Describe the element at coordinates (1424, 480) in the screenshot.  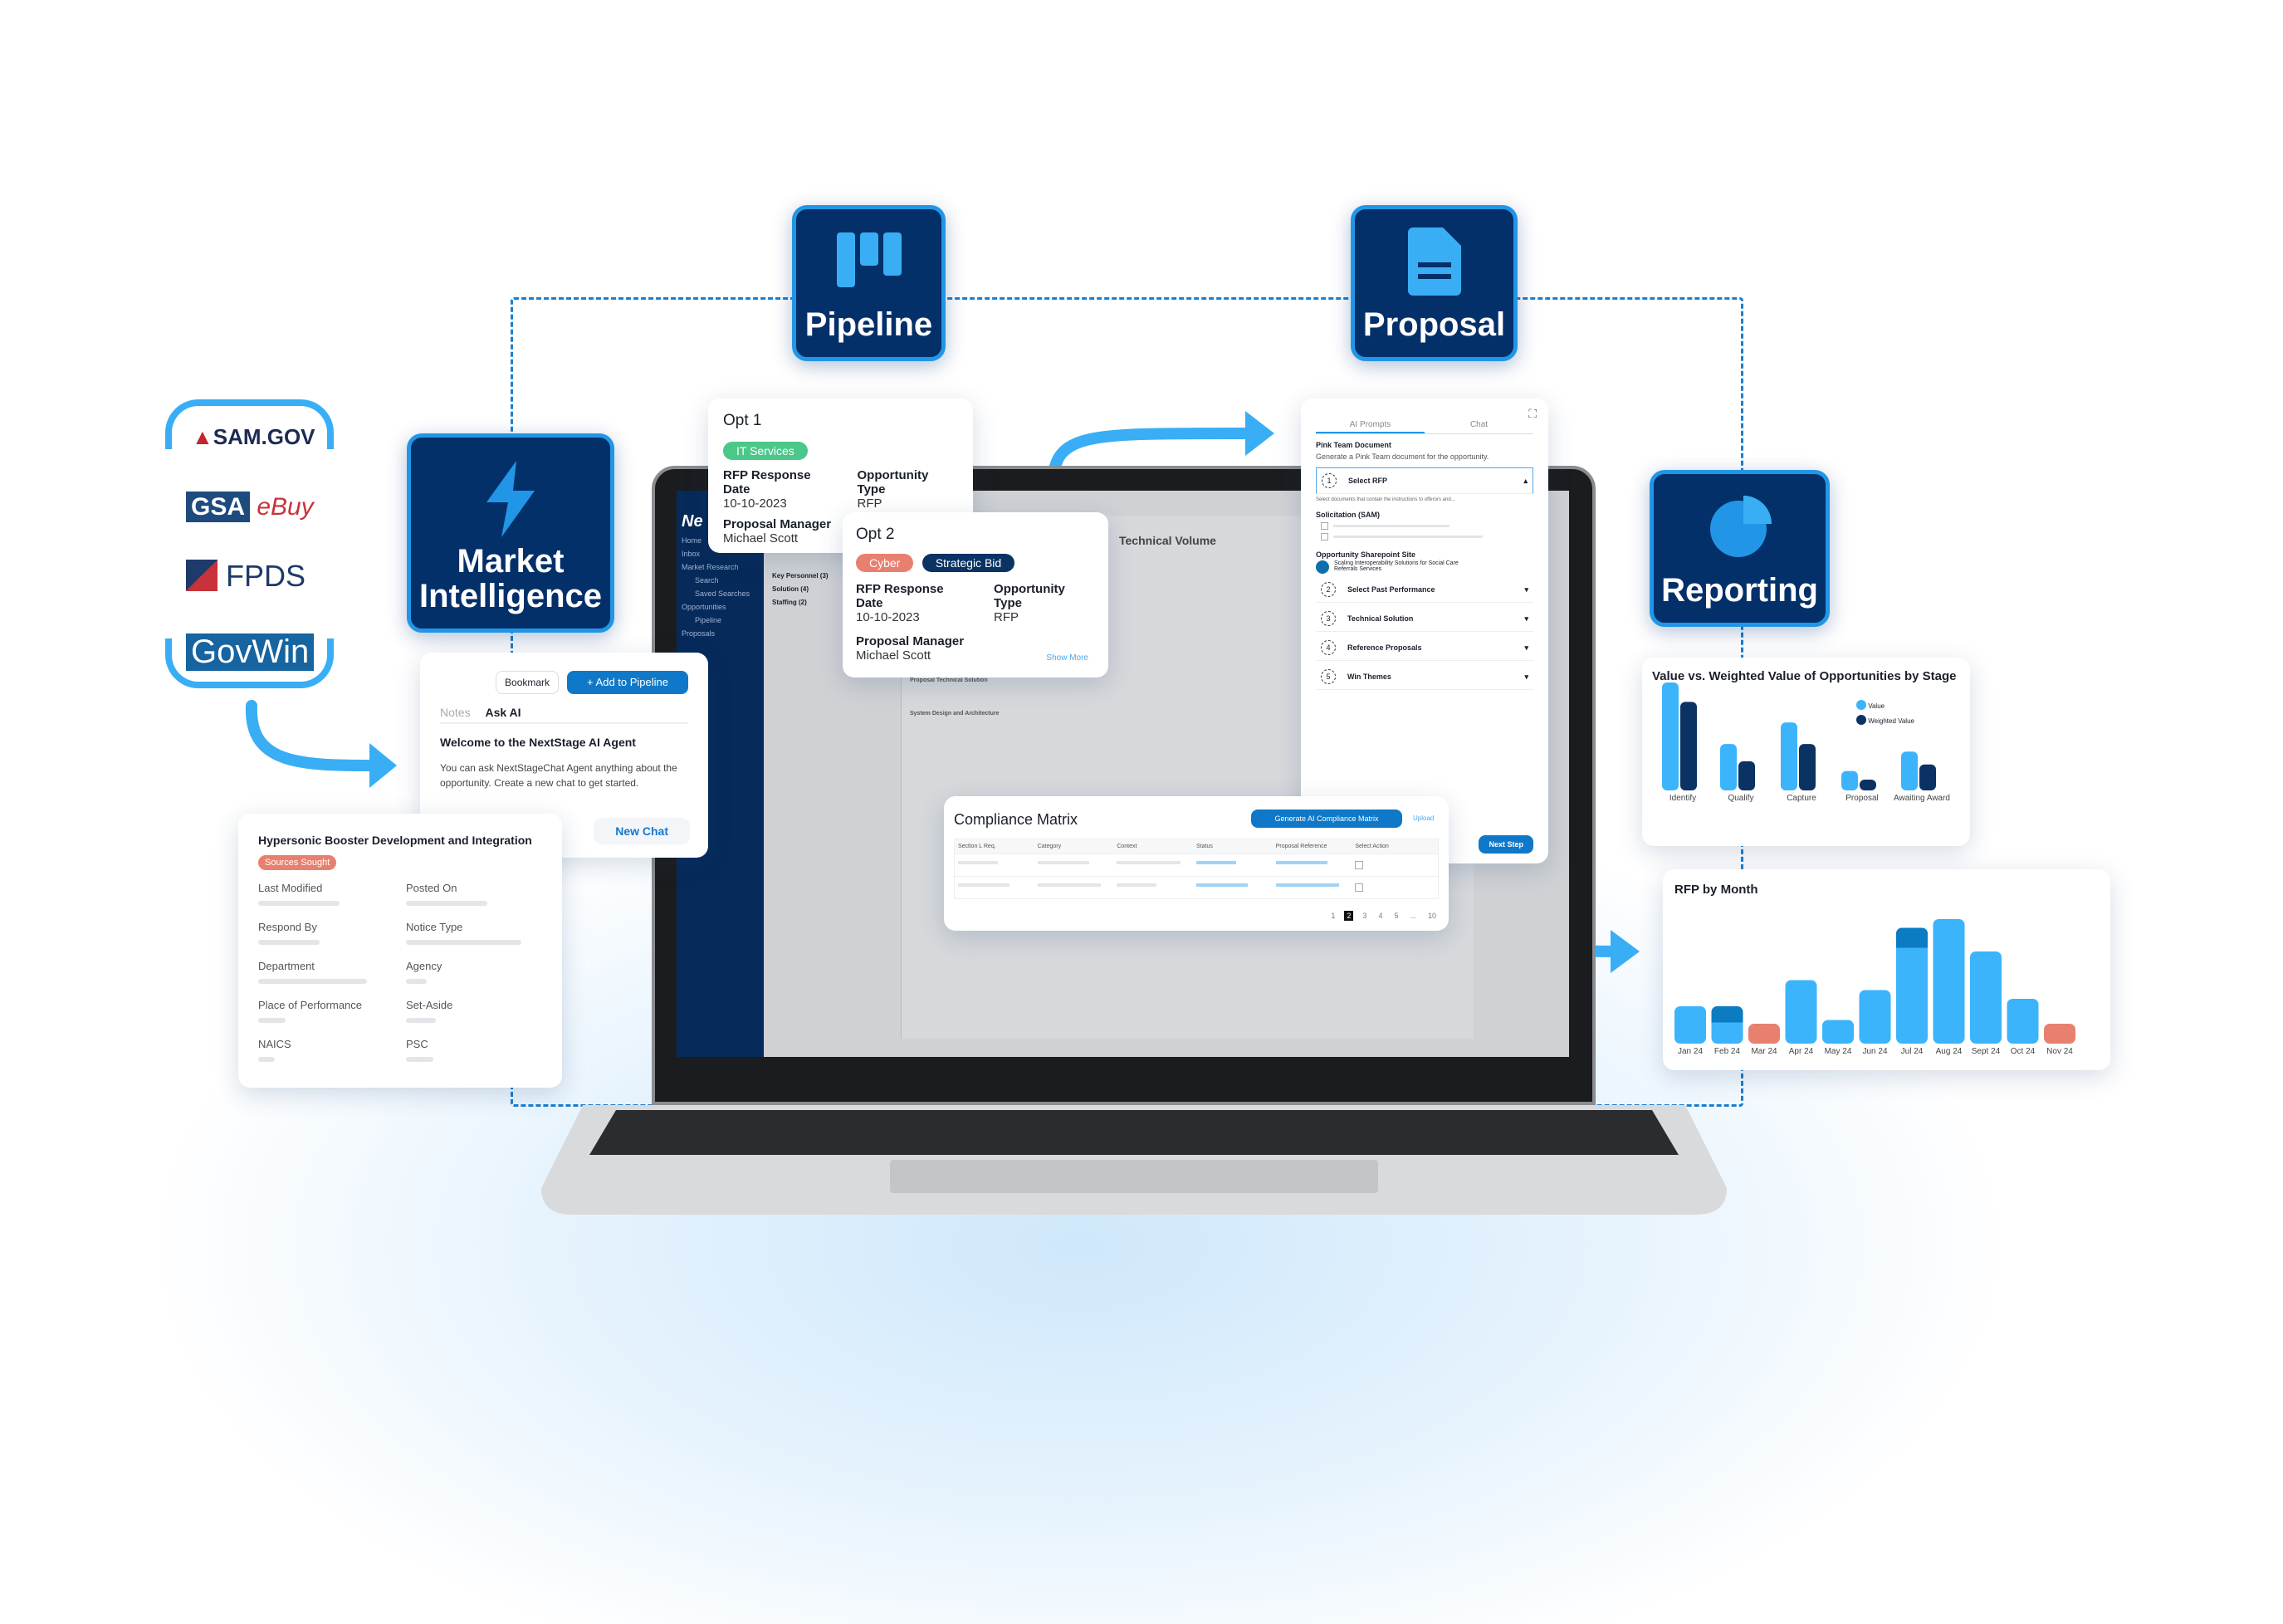
I see `step-1: 1 Select RFP ▴` at that location.